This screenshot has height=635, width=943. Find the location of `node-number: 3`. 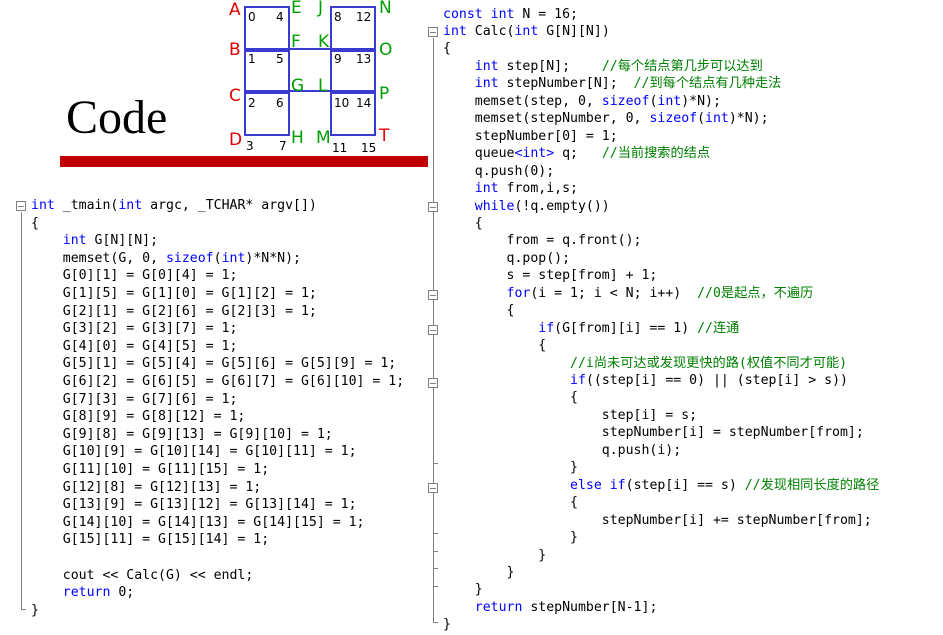

node-number: 3 is located at coordinates (250, 146).